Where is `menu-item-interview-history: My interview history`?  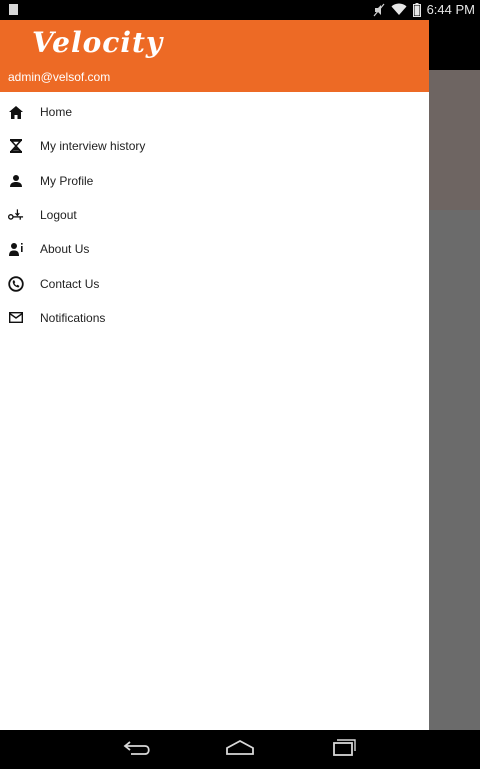
menu-item-interview-history: My interview history is located at coordinates (214, 146).